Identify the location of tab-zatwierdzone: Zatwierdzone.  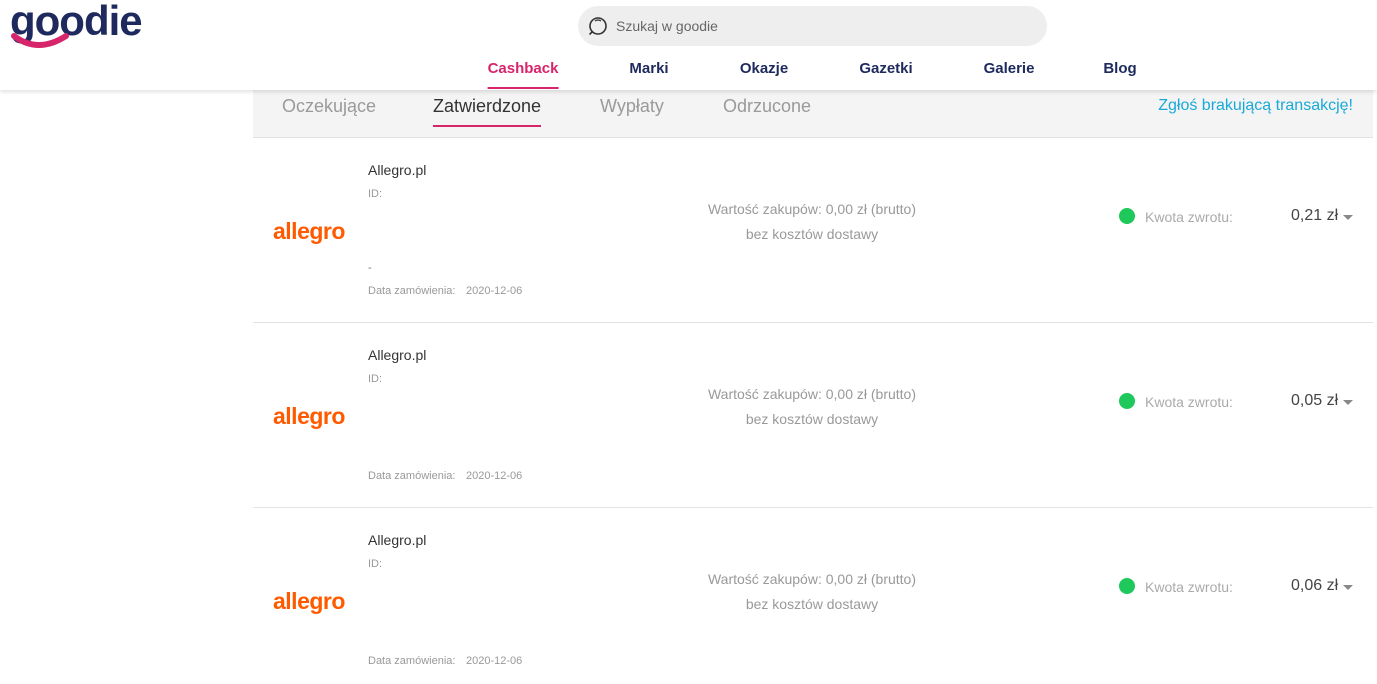
(487, 111).